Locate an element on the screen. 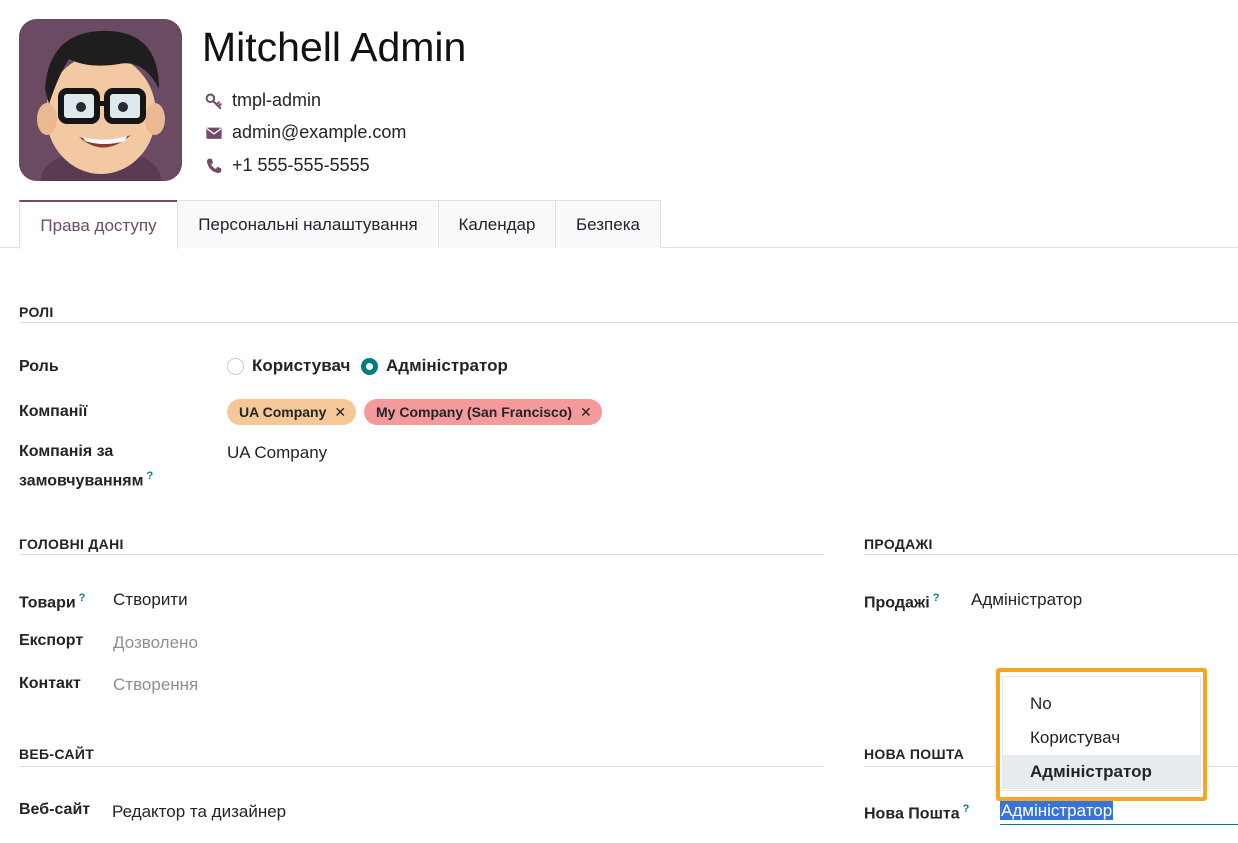 The image size is (1238, 843). radio-label: Адміністратор is located at coordinates (447, 366).